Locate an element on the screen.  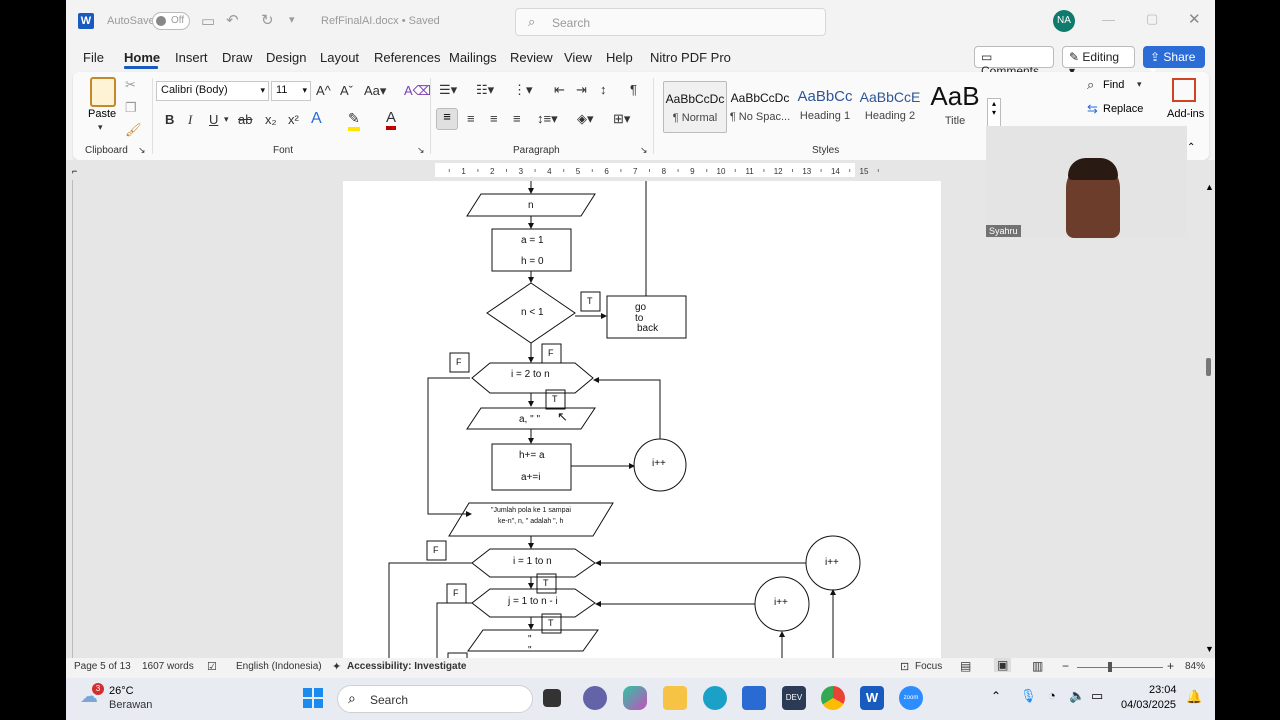
zoom-out-icon: − is located at coordinates (1065, 666).